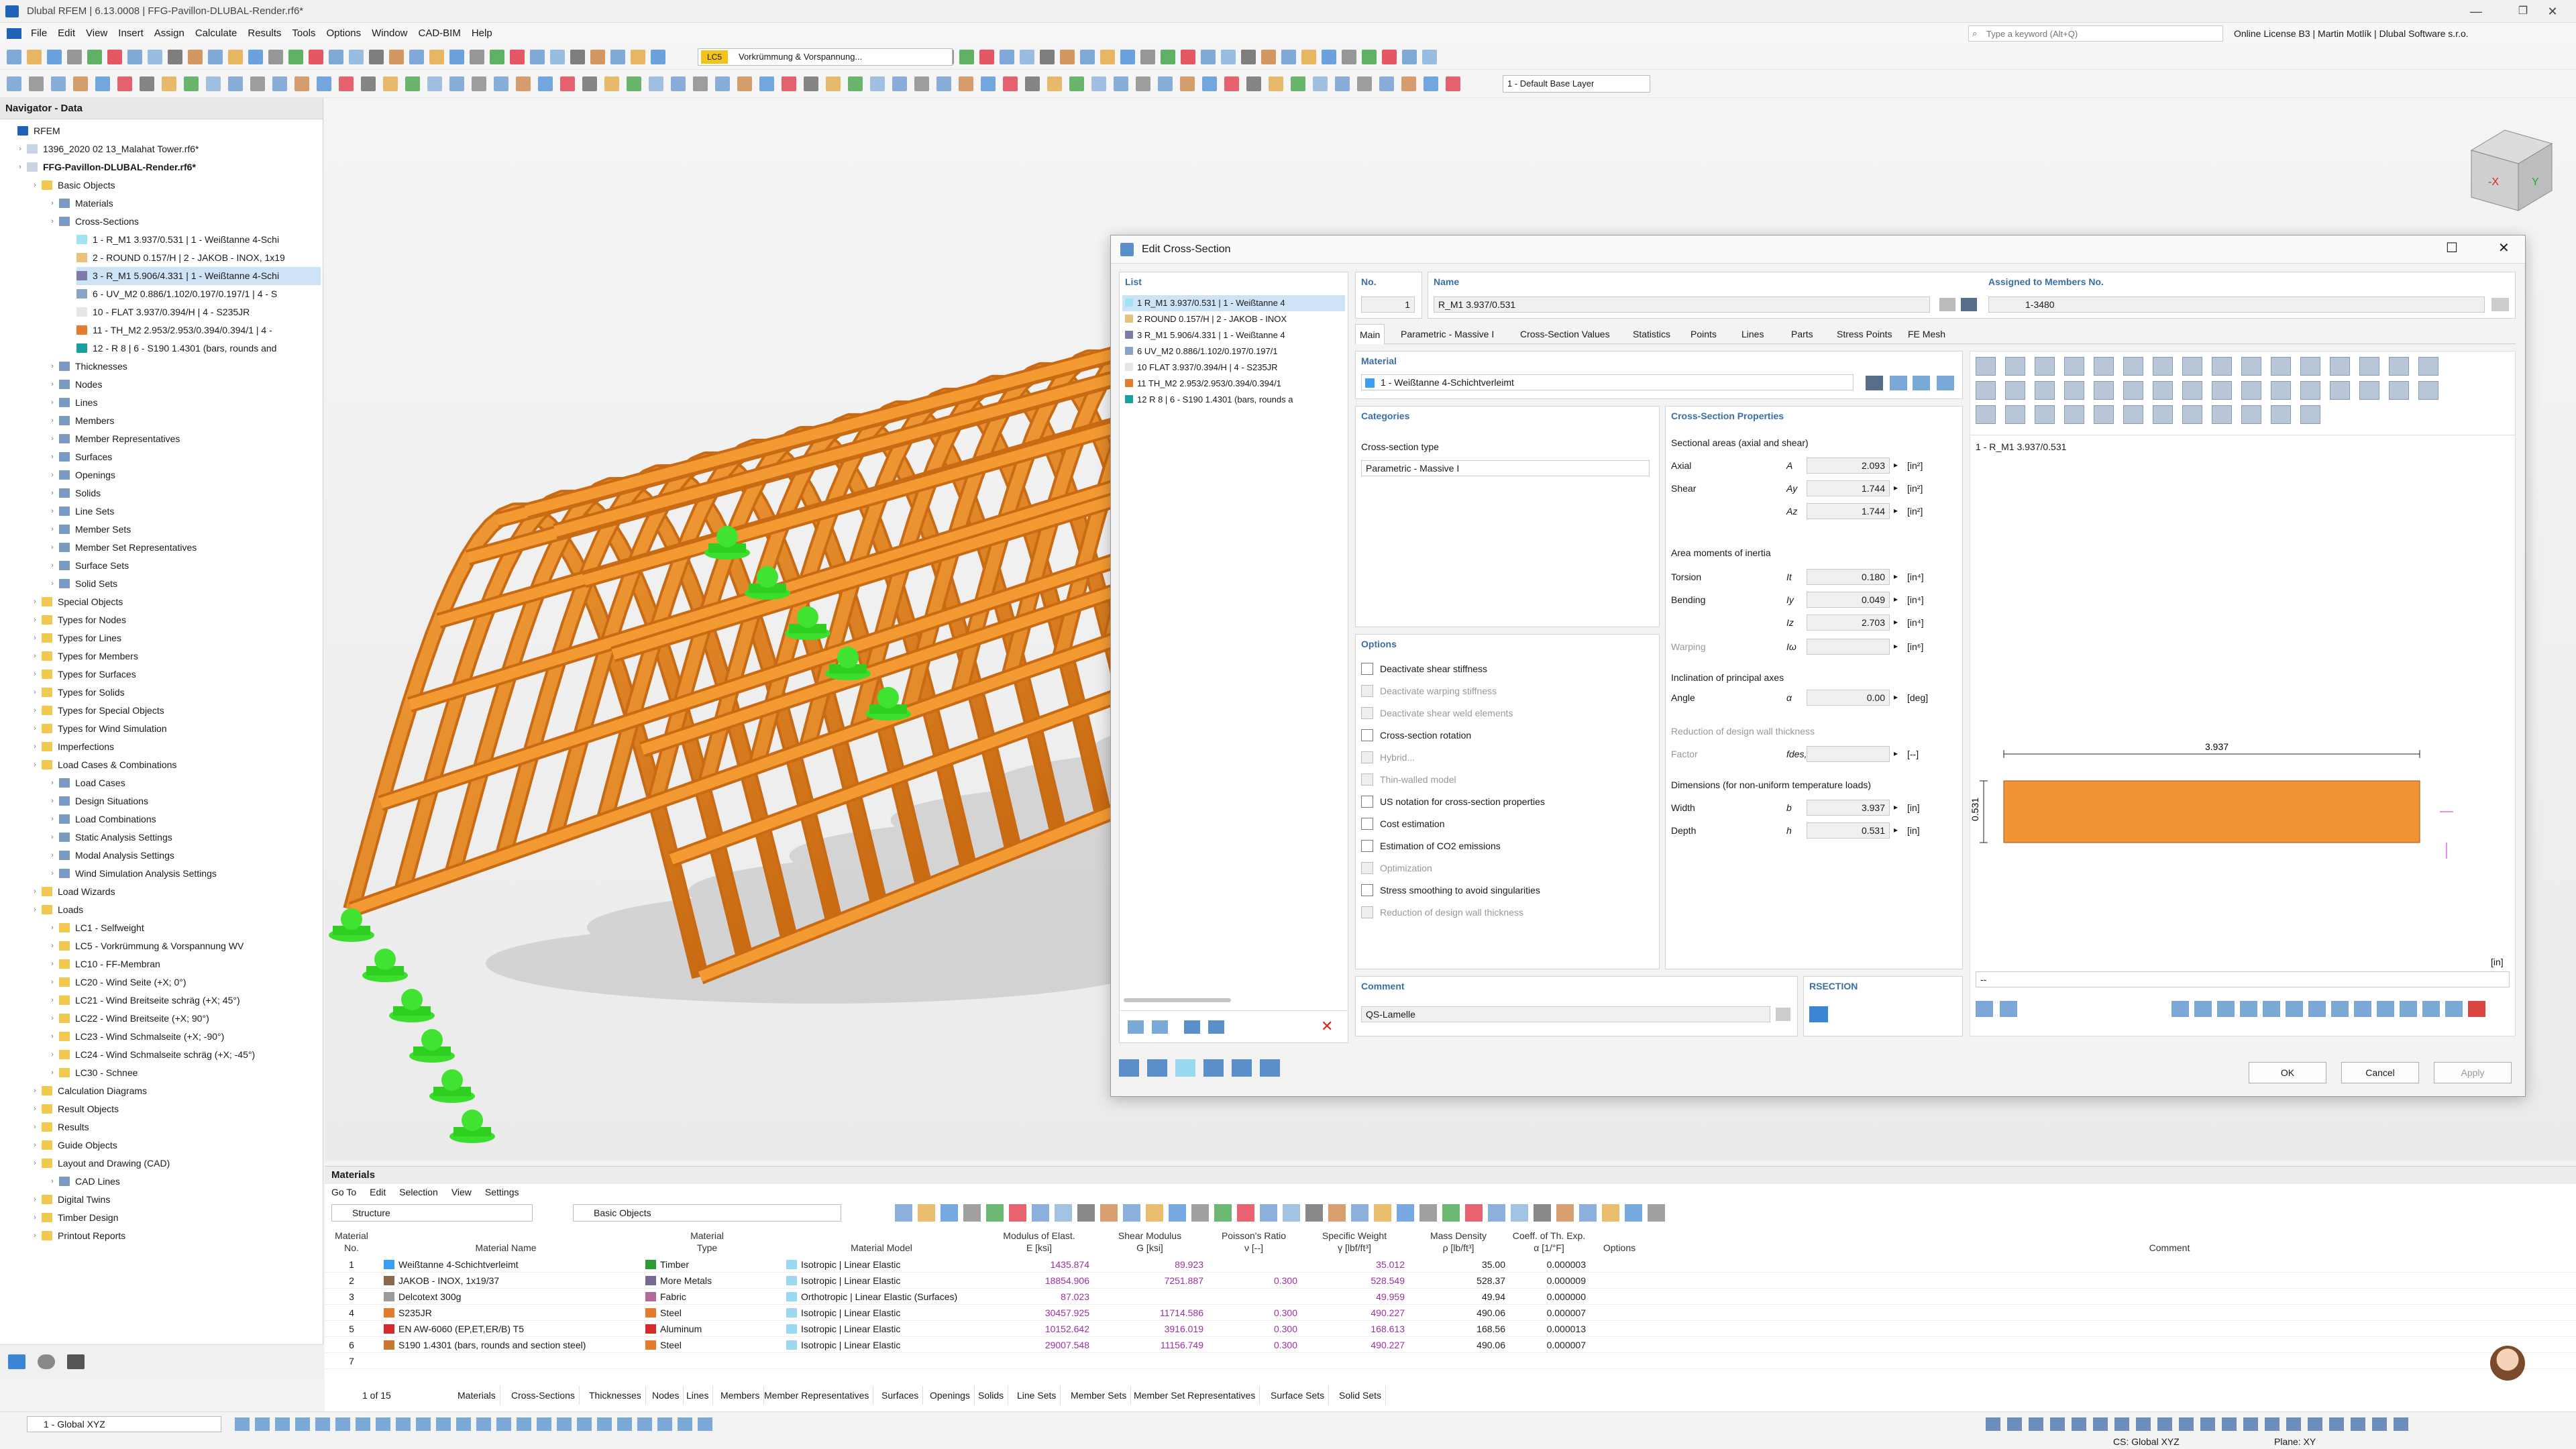 The height and width of the screenshot is (1449, 2576). Describe the element at coordinates (124, 548) in the screenshot. I see `tree-item: › Member Set Representatives` at that location.